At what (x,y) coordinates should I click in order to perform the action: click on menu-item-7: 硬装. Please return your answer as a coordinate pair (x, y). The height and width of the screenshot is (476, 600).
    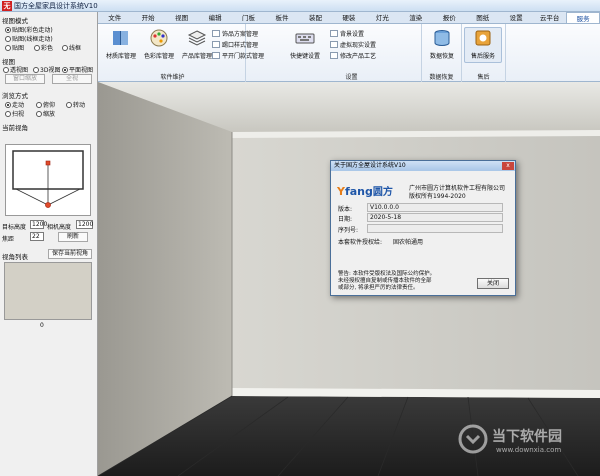
    Looking at the image, I should click on (348, 17).